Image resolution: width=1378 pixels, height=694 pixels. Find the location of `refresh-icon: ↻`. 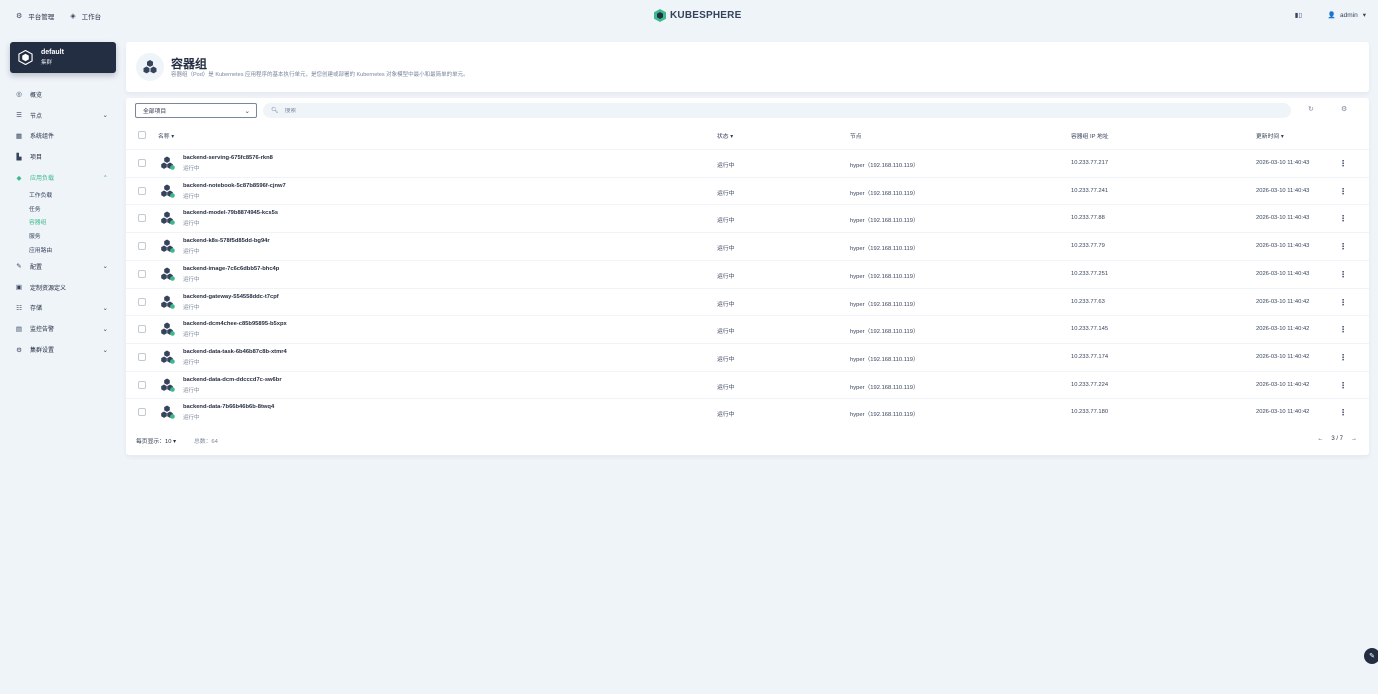

refresh-icon: ↻ is located at coordinates (1311, 109).